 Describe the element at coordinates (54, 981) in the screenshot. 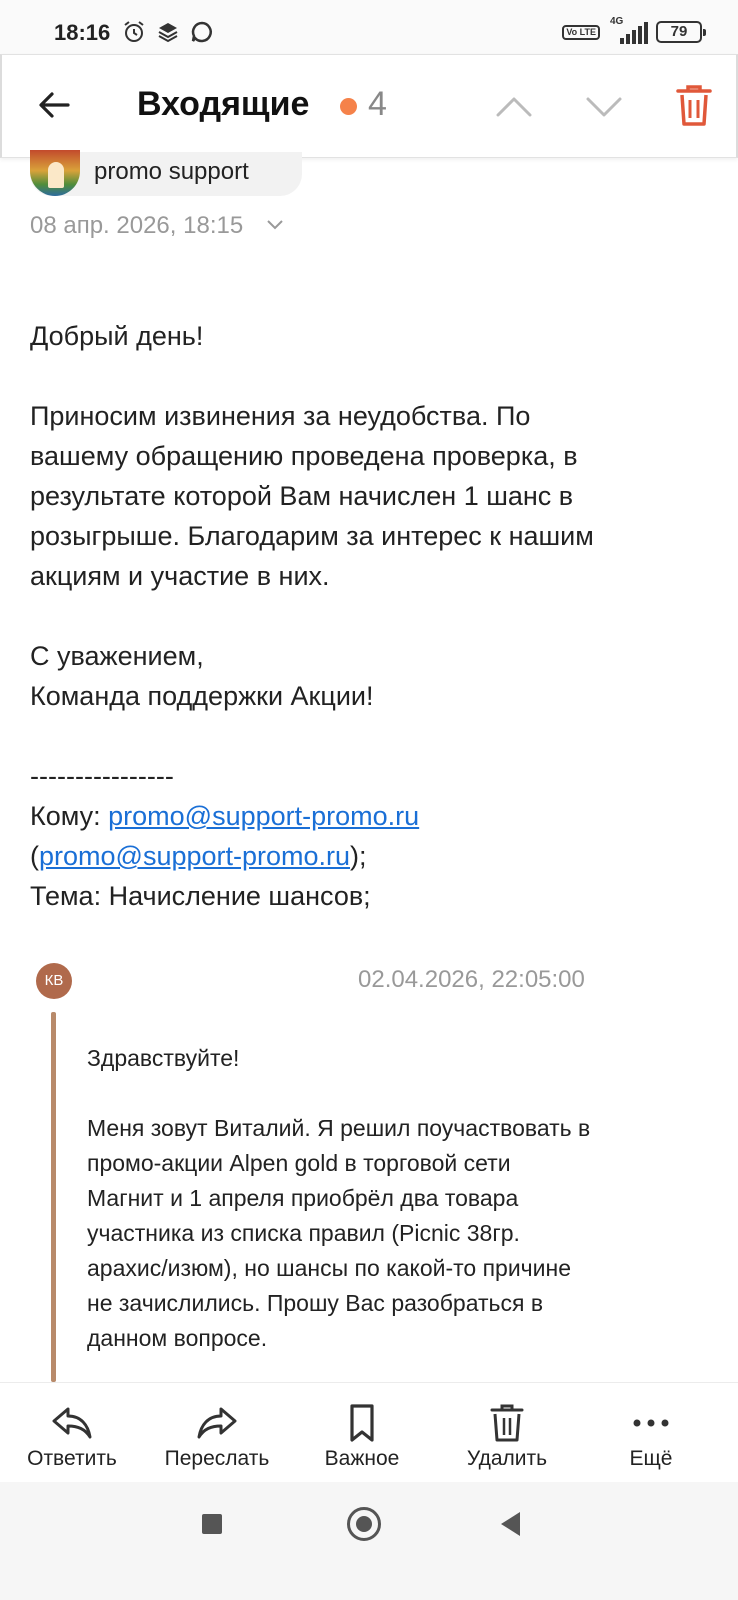

I see `quoted-avatar: КВ` at that location.